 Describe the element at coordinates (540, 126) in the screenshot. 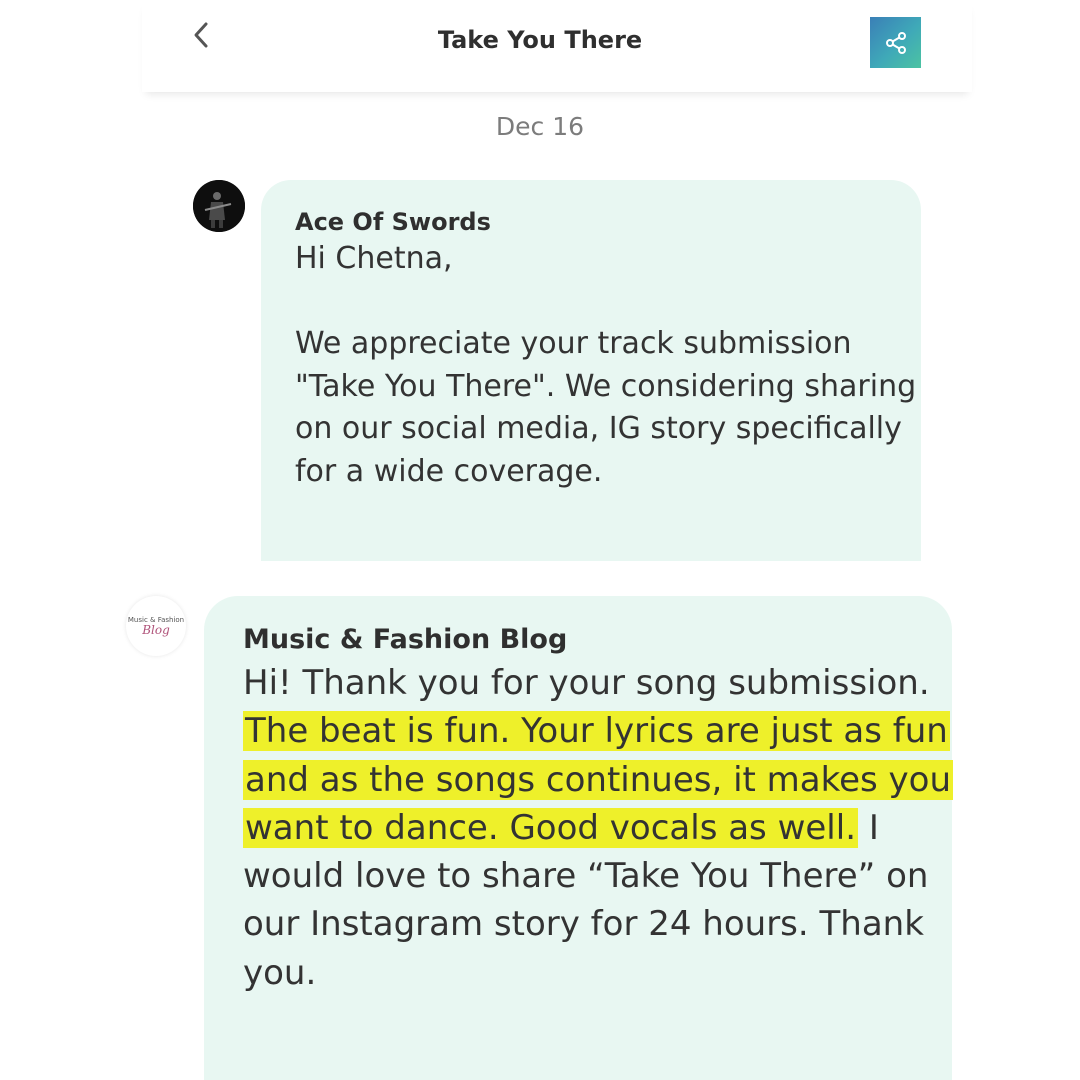

I see `date-separator: Dec 16` at that location.